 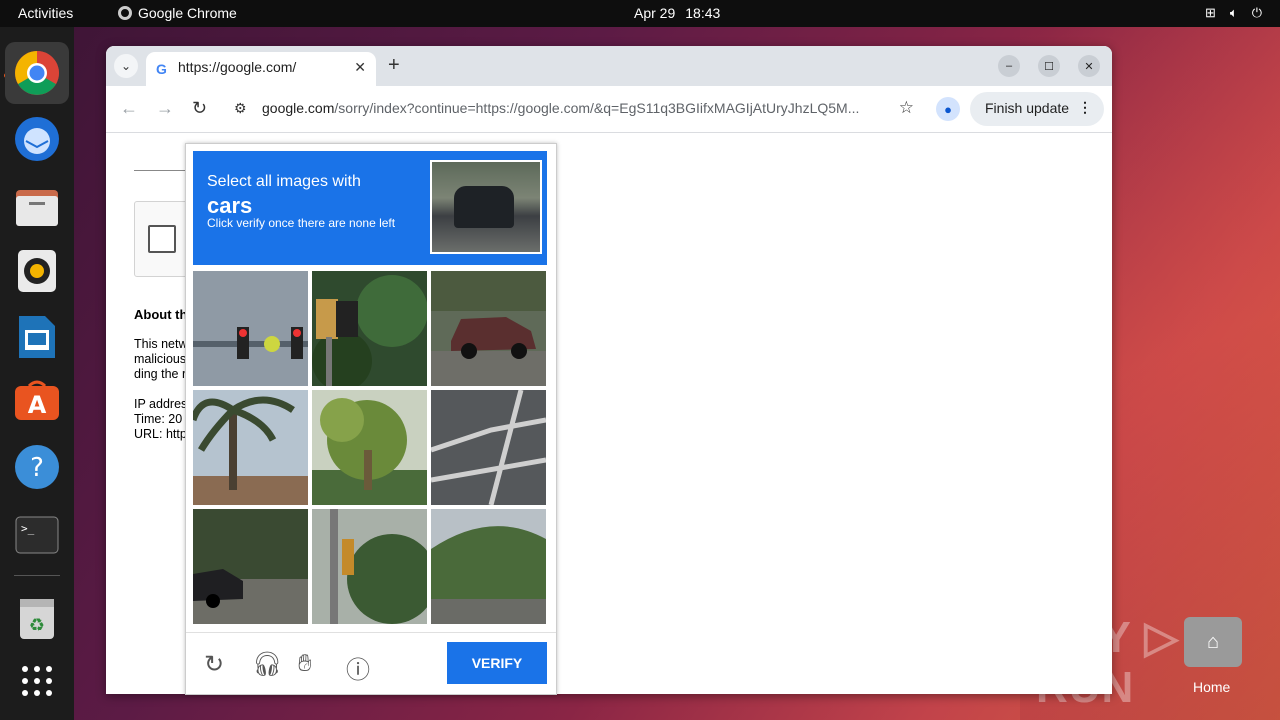 I want to click on tab-strip: ⌄ G https://google.com/ ✕ + – ☐ ✕, so click(x=609, y=66).